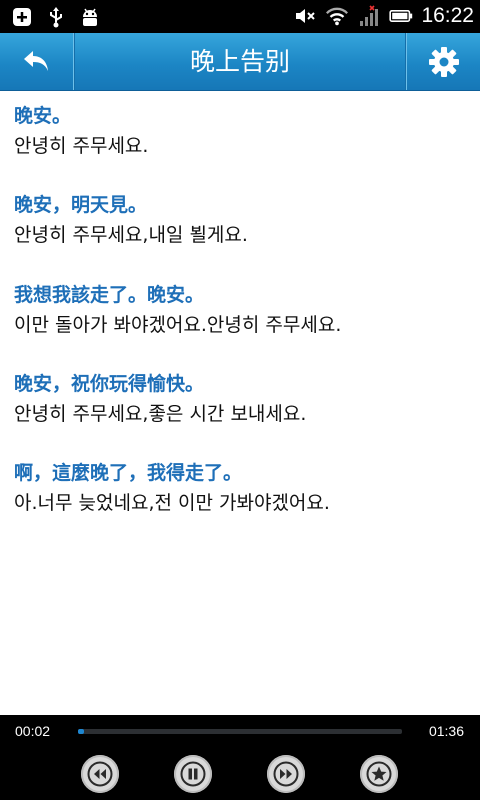  What do you see at coordinates (33, 731) in the screenshot?
I see `current-time: 00:02` at bounding box center [33, 731].